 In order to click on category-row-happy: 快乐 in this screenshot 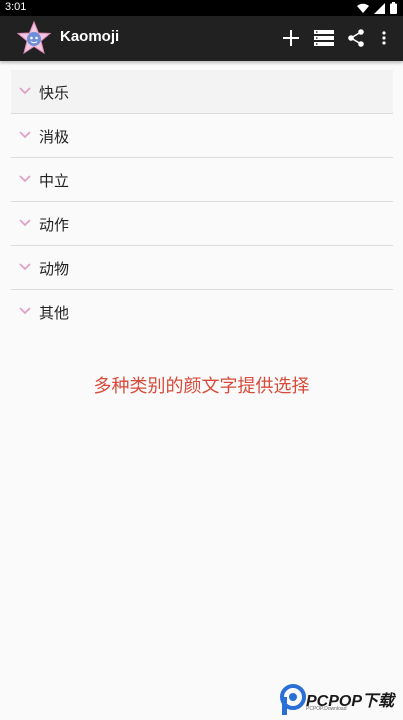, I will do `click(202, 92)`.